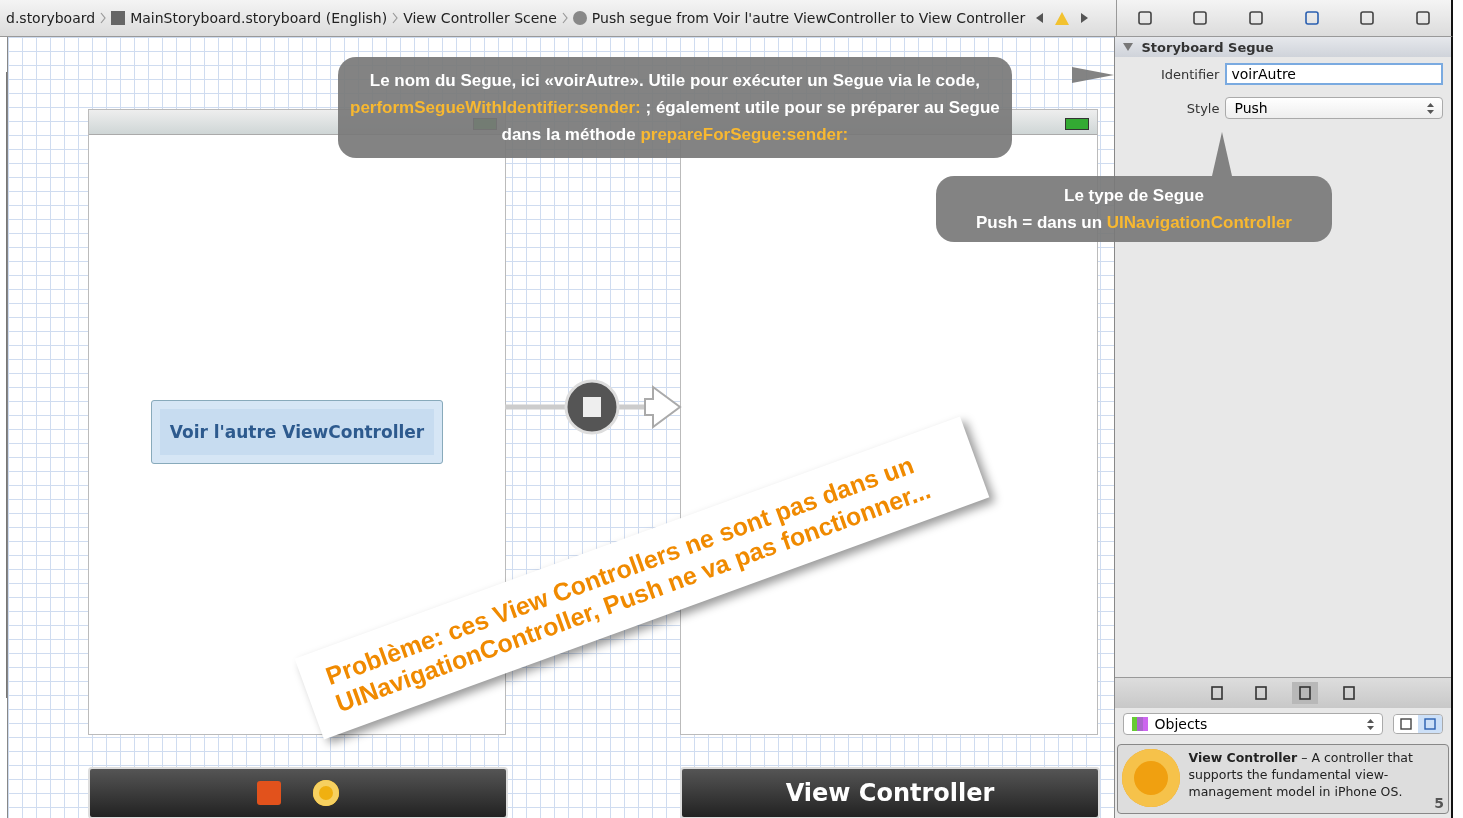 Image resolution: width=1463 pixels, height=818 pixels. Describe the element at coordinates (808, 18) in the screenshot. I see `breadcrumb-item: Push segue from Voir l'autre ViewController to View Controller` at that location.